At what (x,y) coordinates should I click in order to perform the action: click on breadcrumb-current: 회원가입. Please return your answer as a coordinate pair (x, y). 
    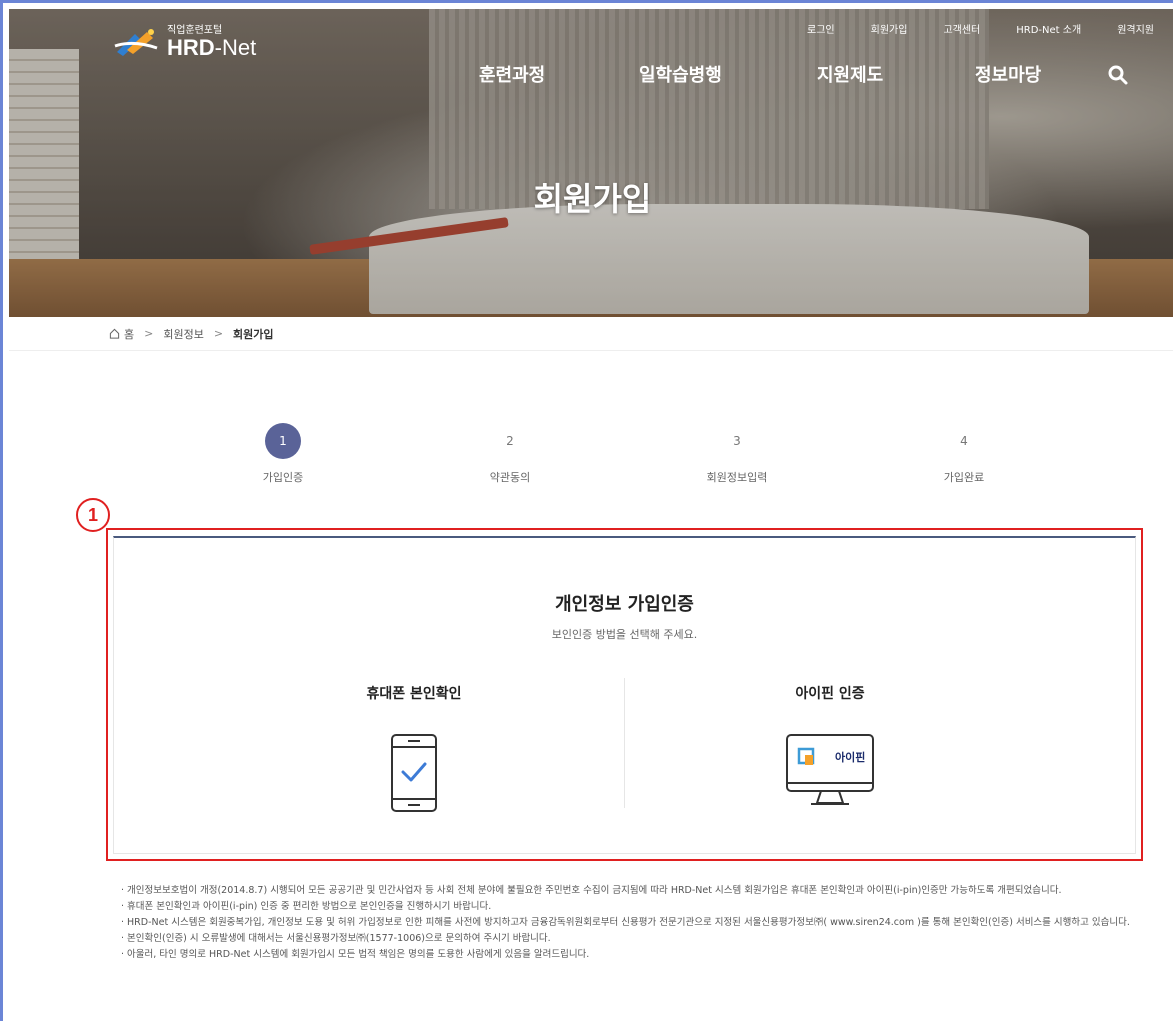
    Looking at the image, I should click on (253, 334).